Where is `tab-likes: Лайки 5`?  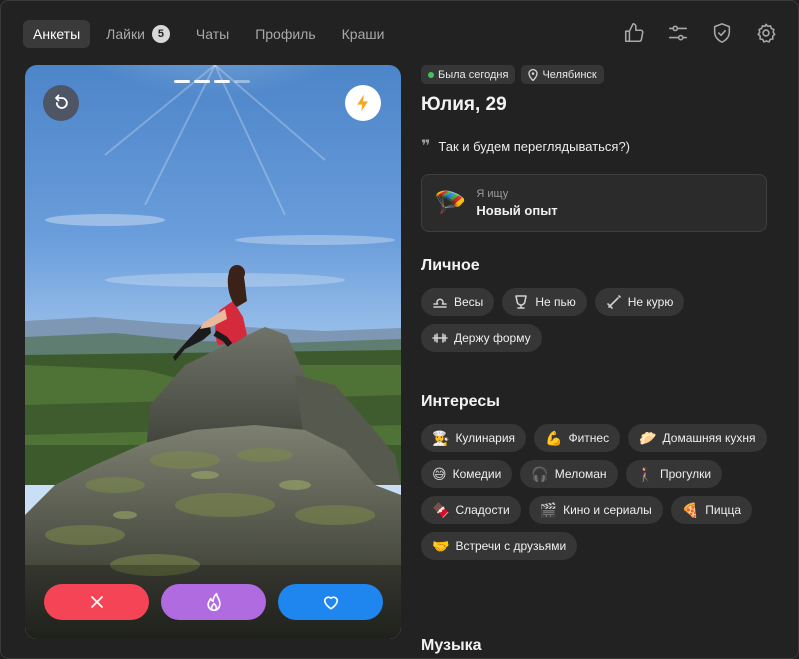
tab-likes: Лайки 5 is located at coordinates (138, 34).